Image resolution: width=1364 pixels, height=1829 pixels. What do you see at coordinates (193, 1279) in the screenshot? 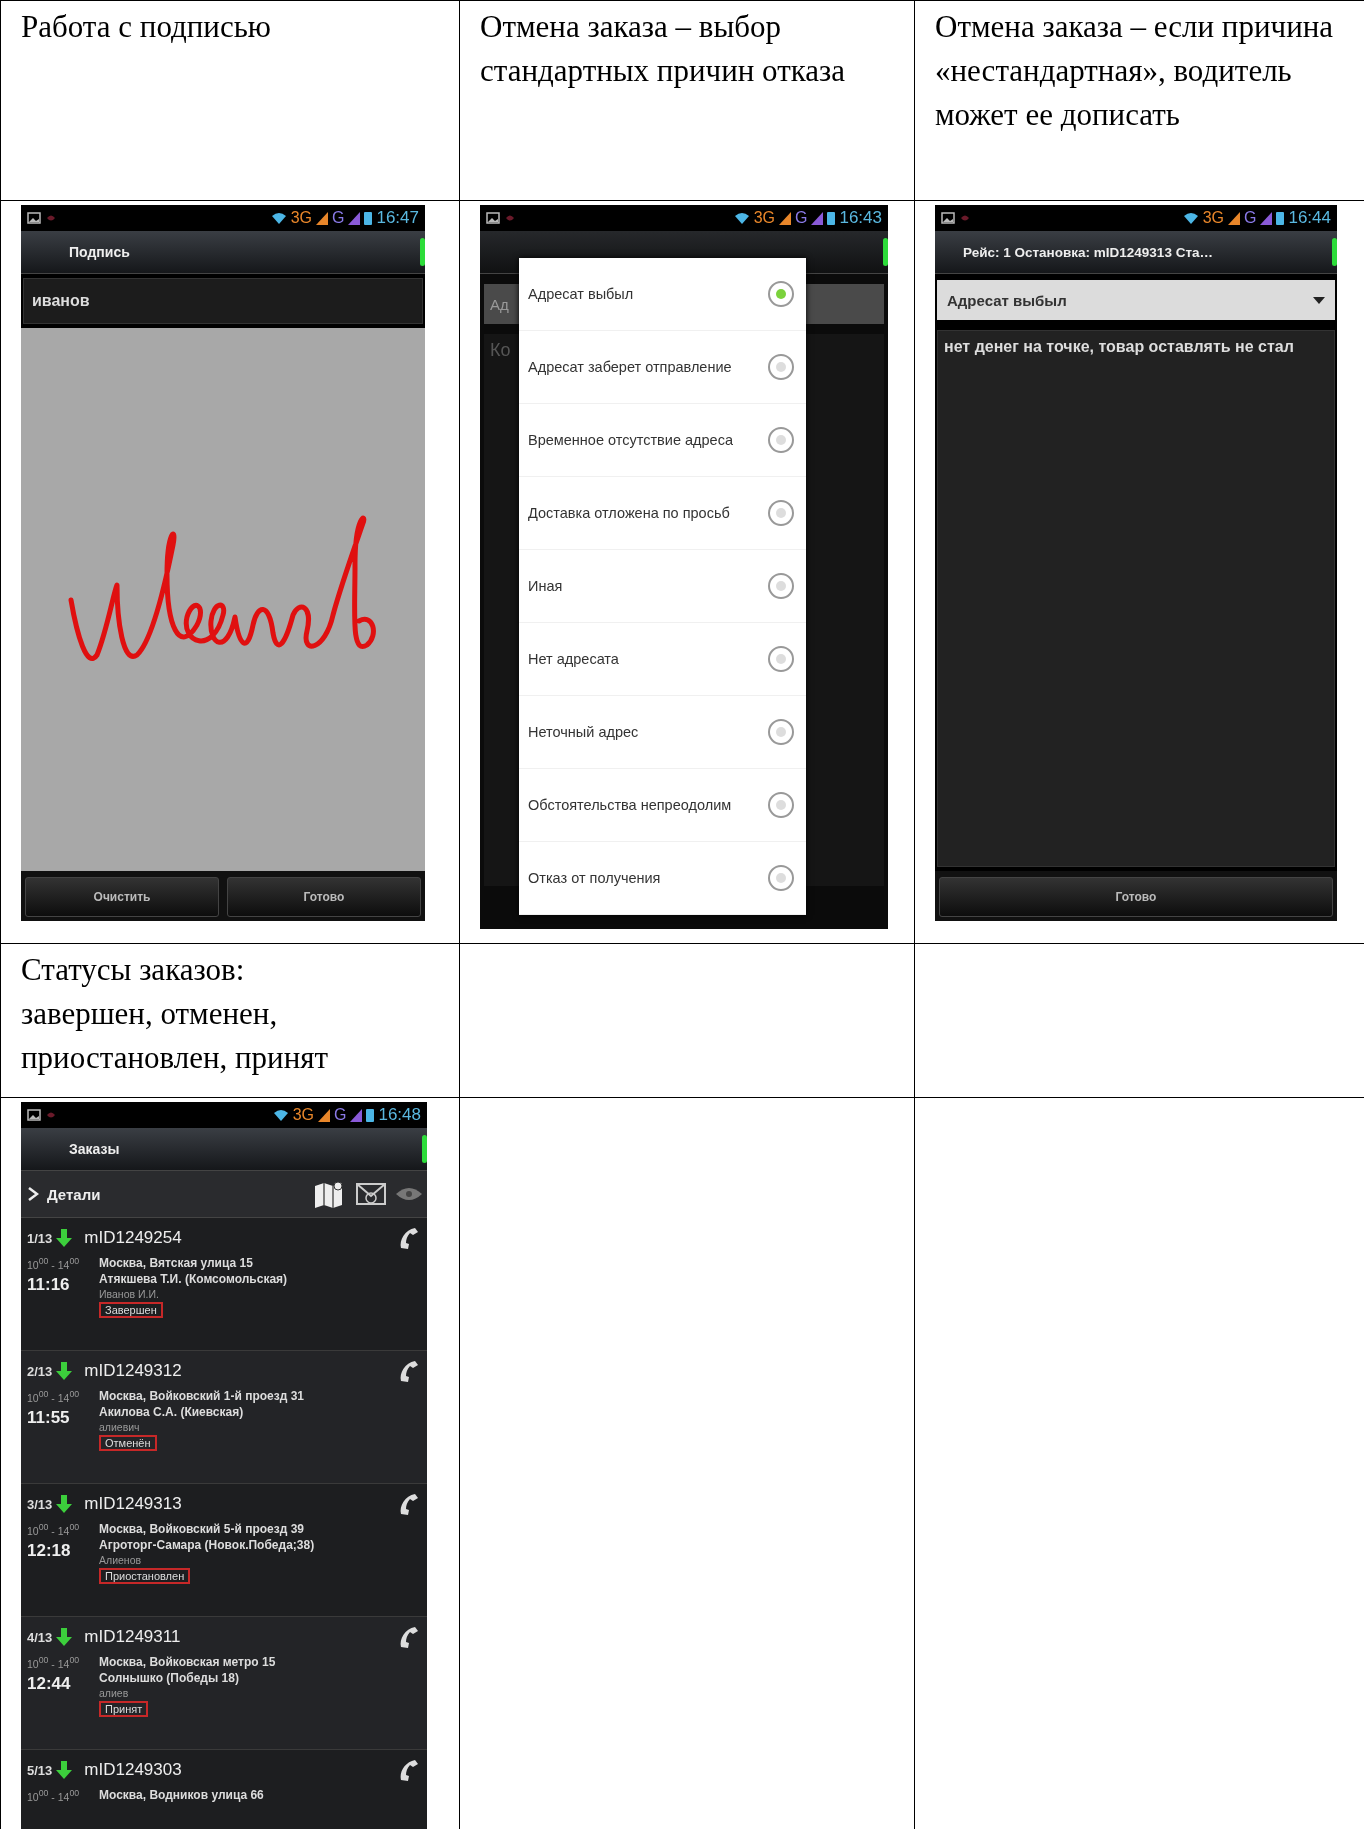
I see `client-name: Атякшева Т.И. (Комсомольская)` at bounding box center [193, 1279].